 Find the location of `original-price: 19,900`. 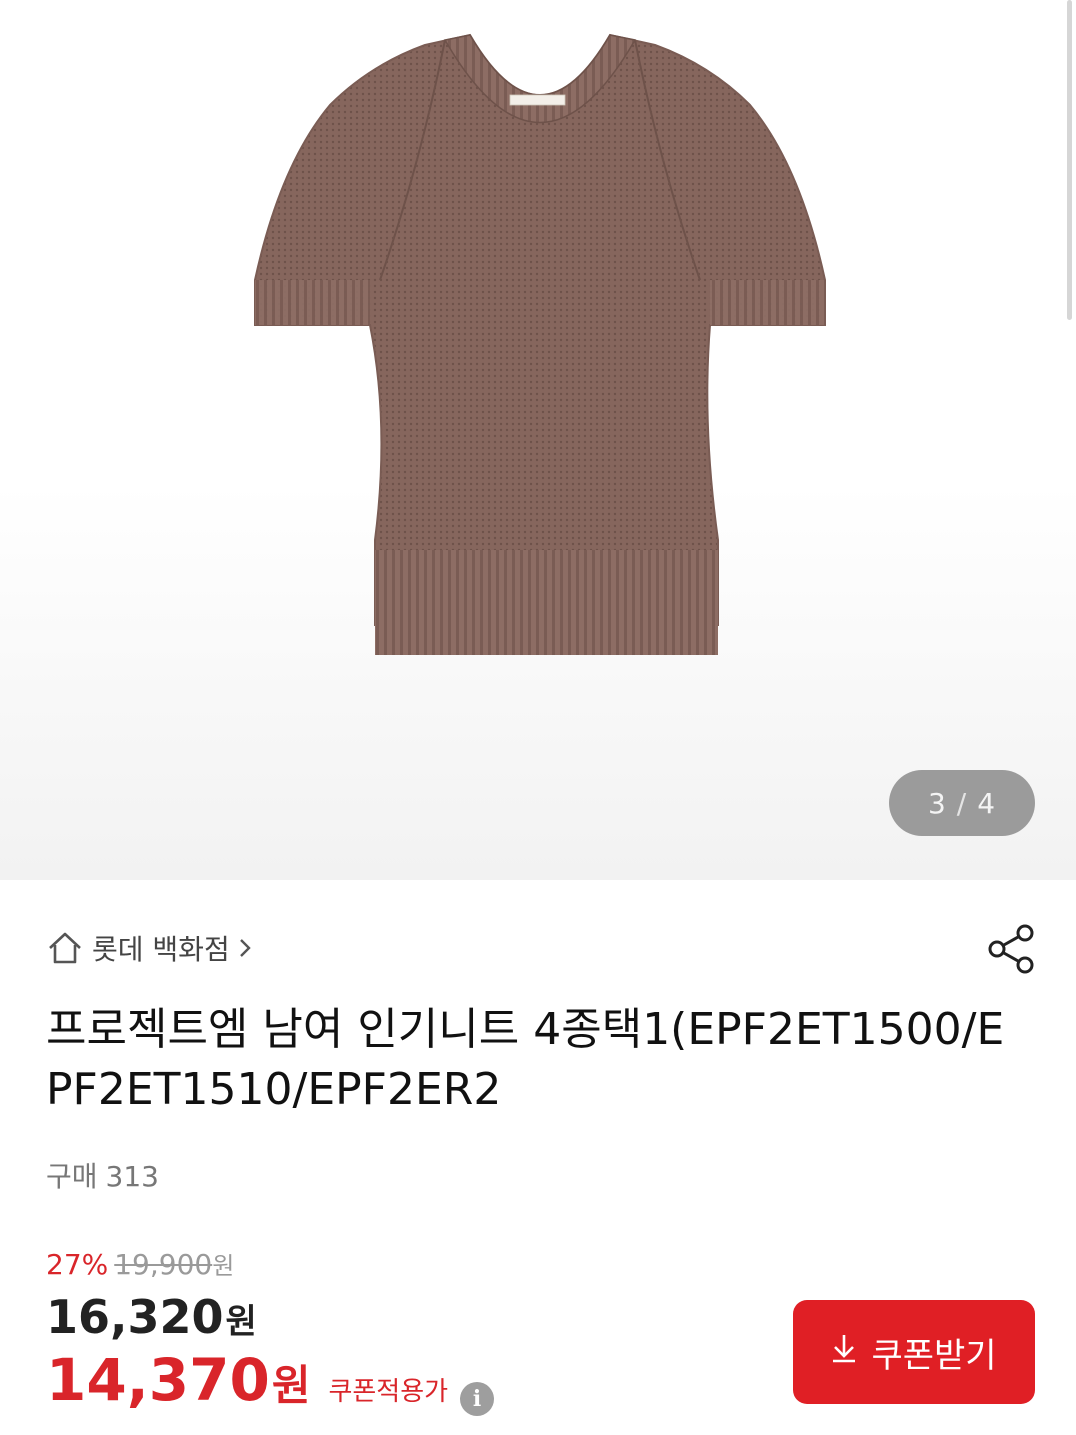

original-price: 19,900 is located at coordinates (163, 1264).